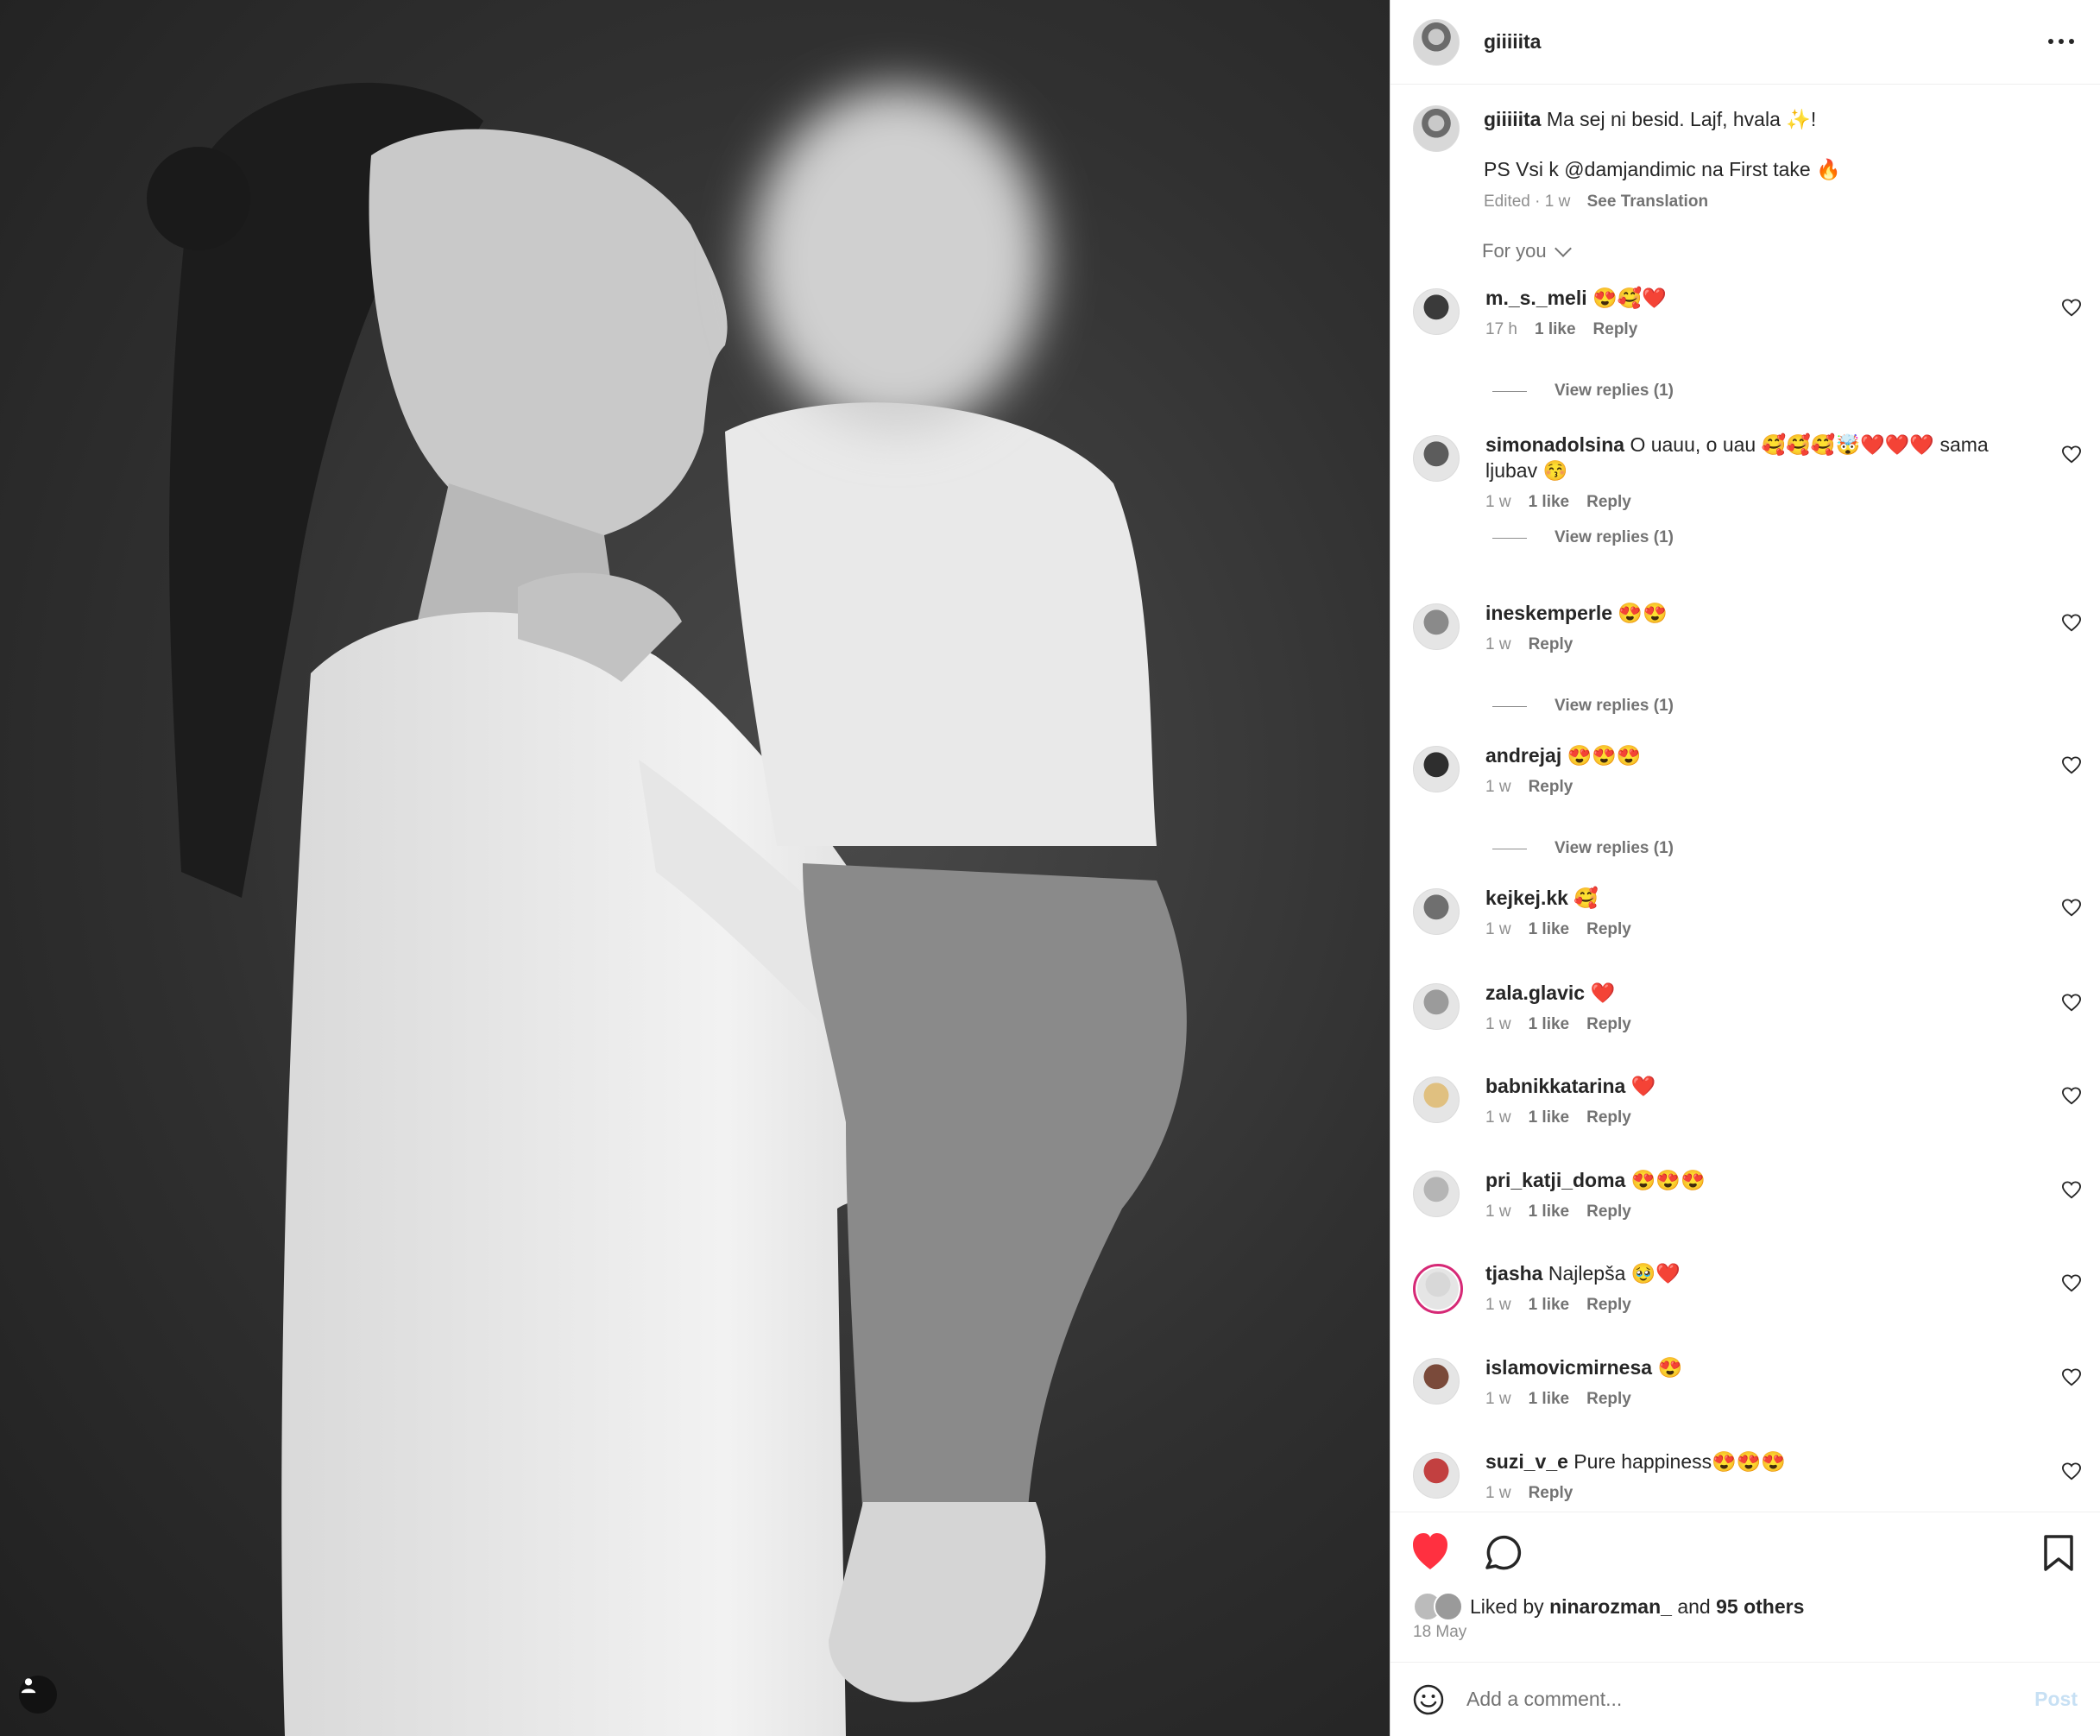  What do you see at coordinates (1526, 898) in the screenshot?
I see `comment-username: kejkej.kk` at bounding box center [1526, 898].